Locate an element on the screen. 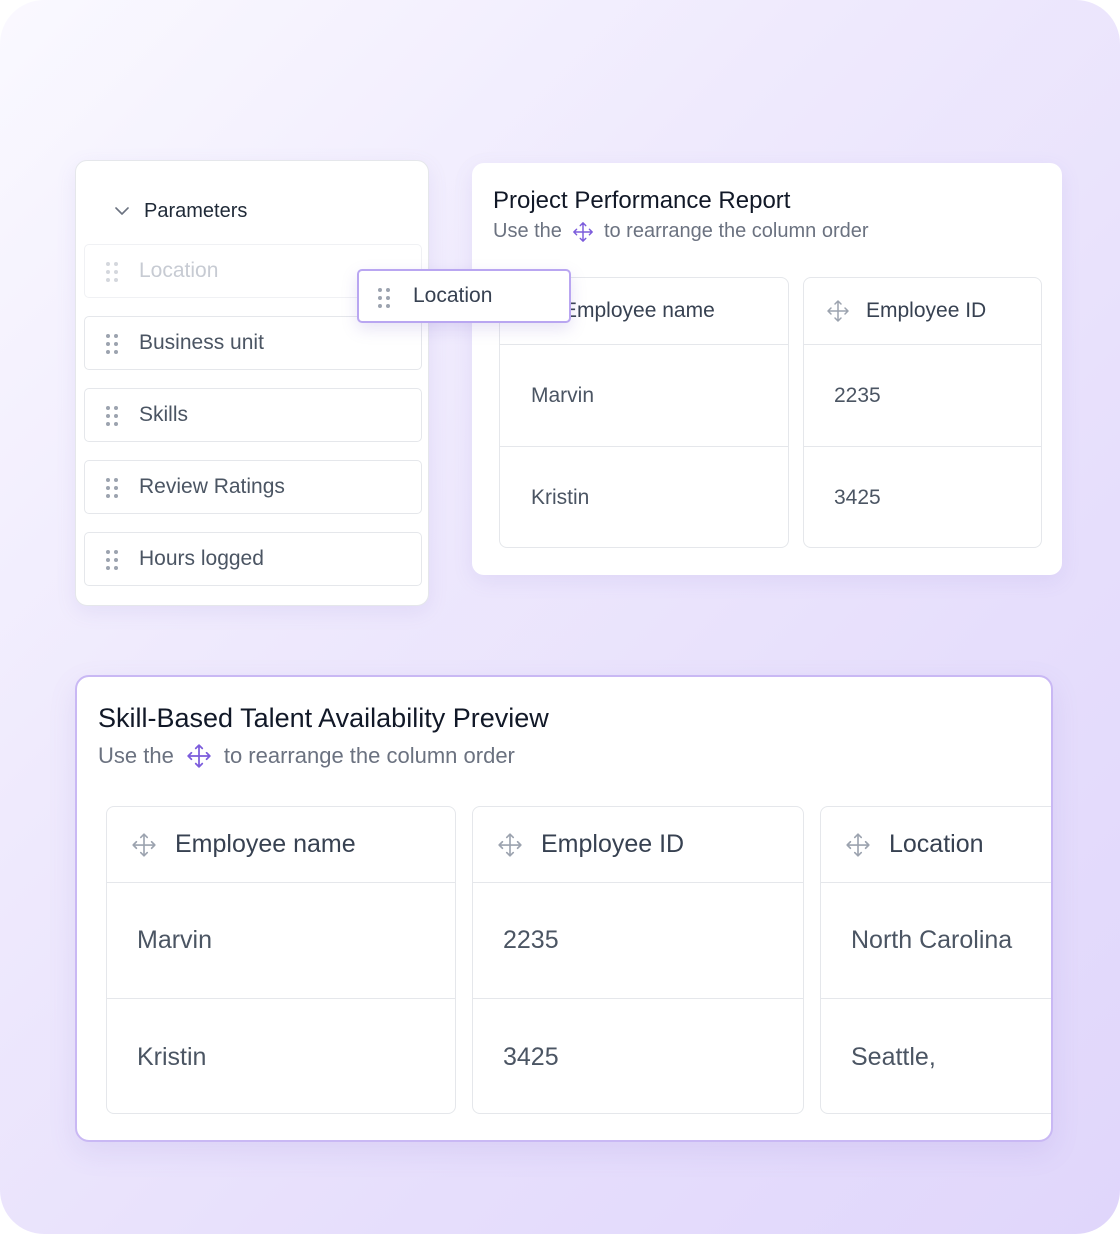 This screenshot has height=1234, width=1120. dragging-chip-label: Location is located at coordinates (453, 295).